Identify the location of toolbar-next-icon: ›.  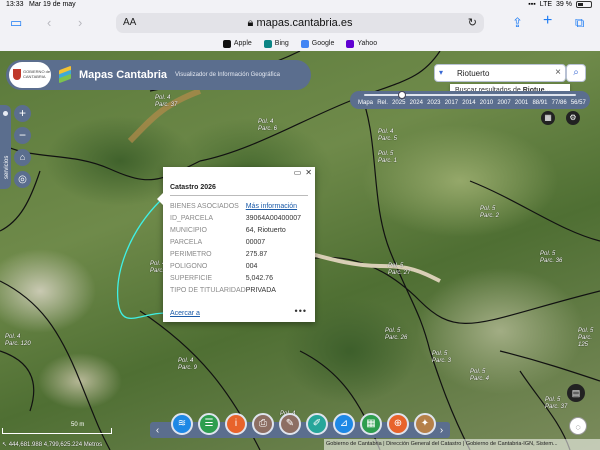
(441, 430).